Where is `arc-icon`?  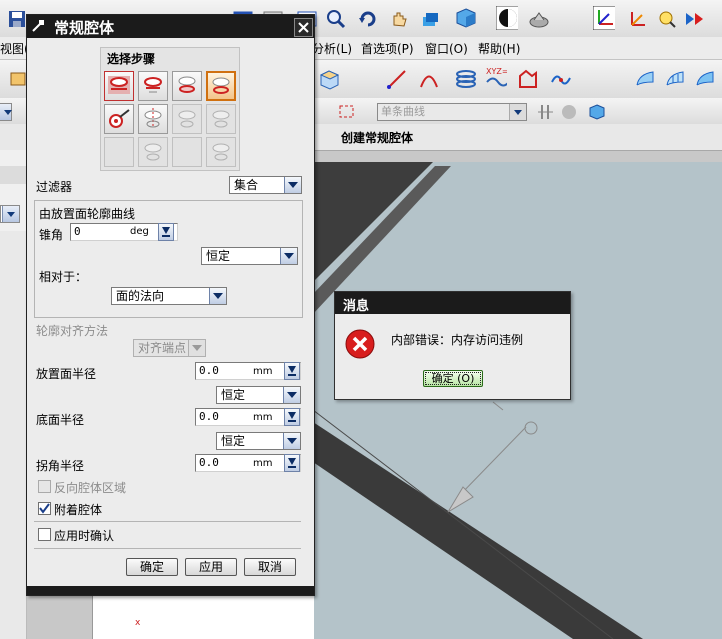
arc-icon is located at coordinates (429, 79).